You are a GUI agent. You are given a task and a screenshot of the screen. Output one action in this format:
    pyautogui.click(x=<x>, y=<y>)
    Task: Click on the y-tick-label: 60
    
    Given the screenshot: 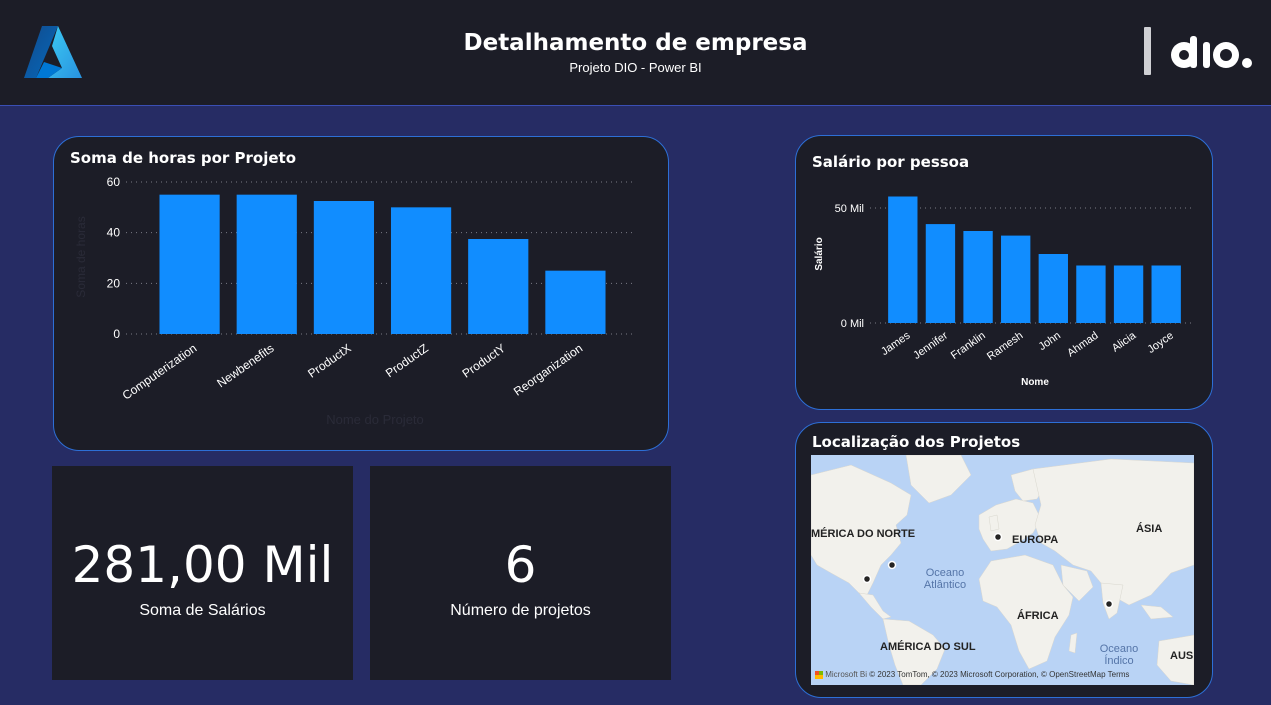 What is the action you would take?
    pyautogui.click(x=114, y=182)
    